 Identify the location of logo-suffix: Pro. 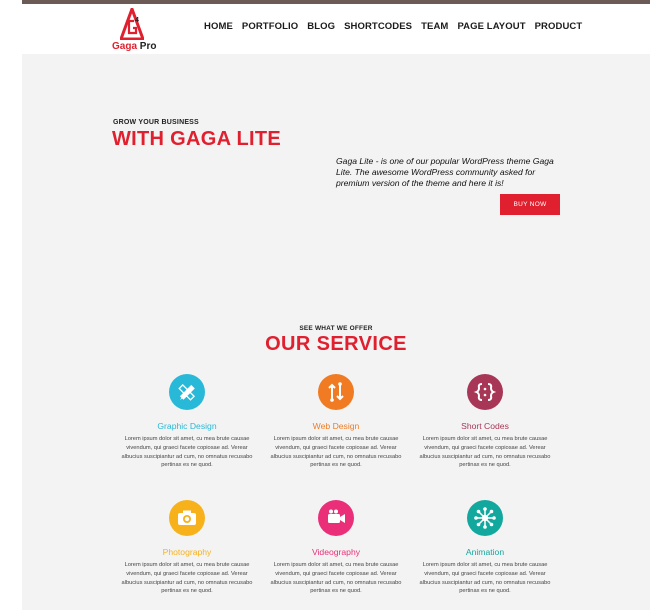
(148, 46).